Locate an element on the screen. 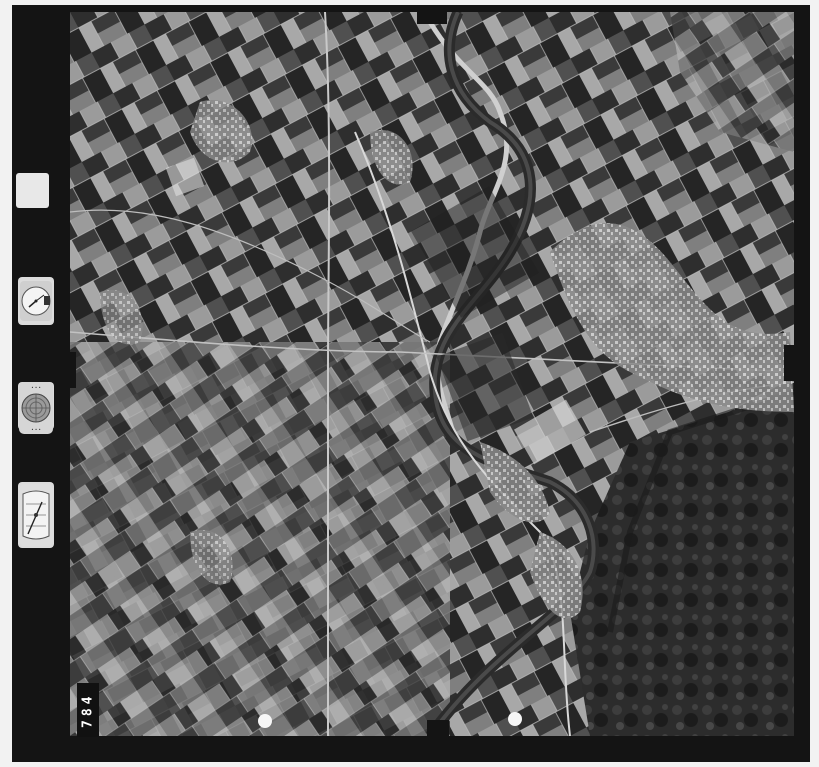 This screenshot has height=767, width=819. clock-icon is located at coordinates (36, 301).